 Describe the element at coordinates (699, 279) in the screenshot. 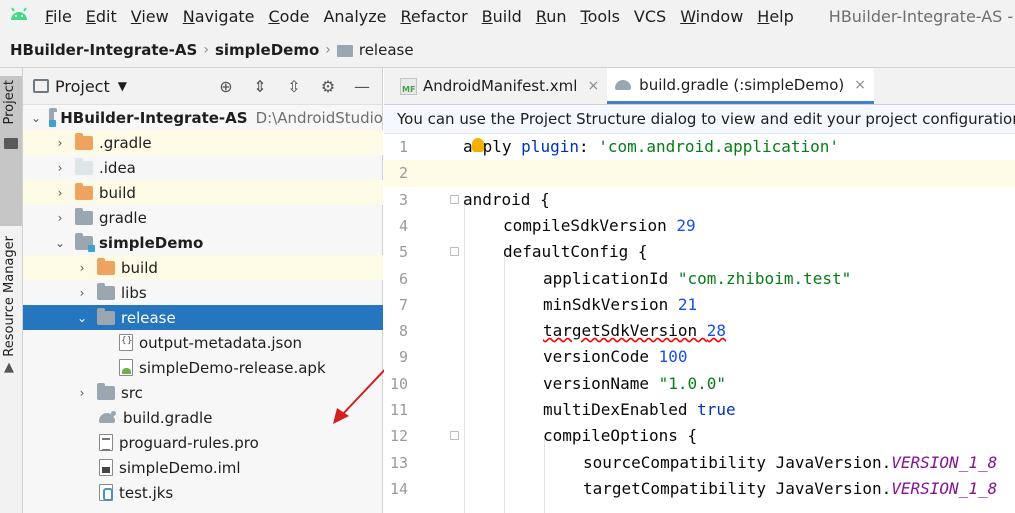

I see `code-line: 6 applicationId "com.zhiboim.test"` at that location.